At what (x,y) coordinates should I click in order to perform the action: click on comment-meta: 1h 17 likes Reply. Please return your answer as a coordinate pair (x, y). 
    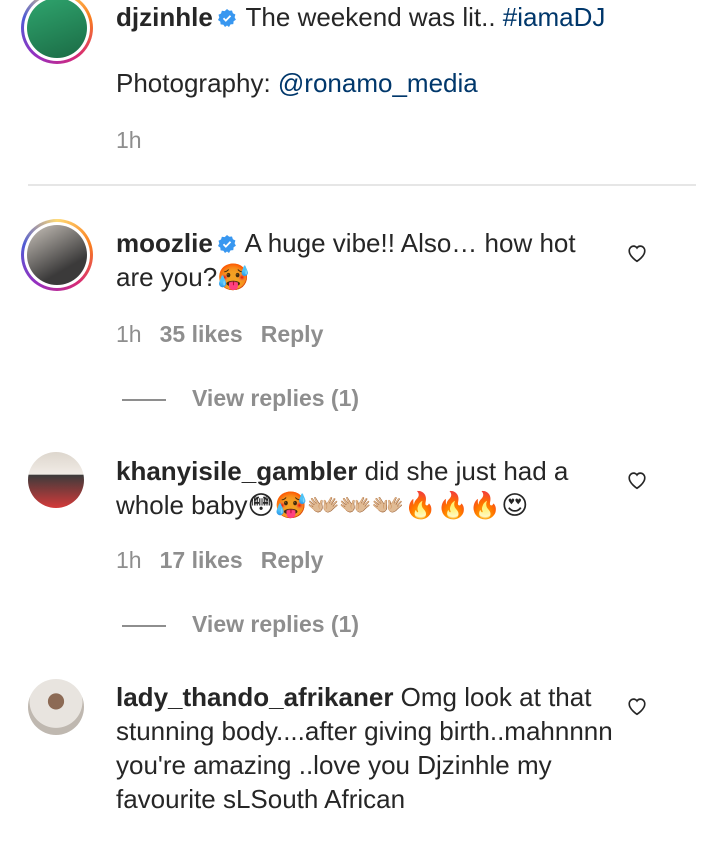
    Looking at the image, I should click on (219, 560).